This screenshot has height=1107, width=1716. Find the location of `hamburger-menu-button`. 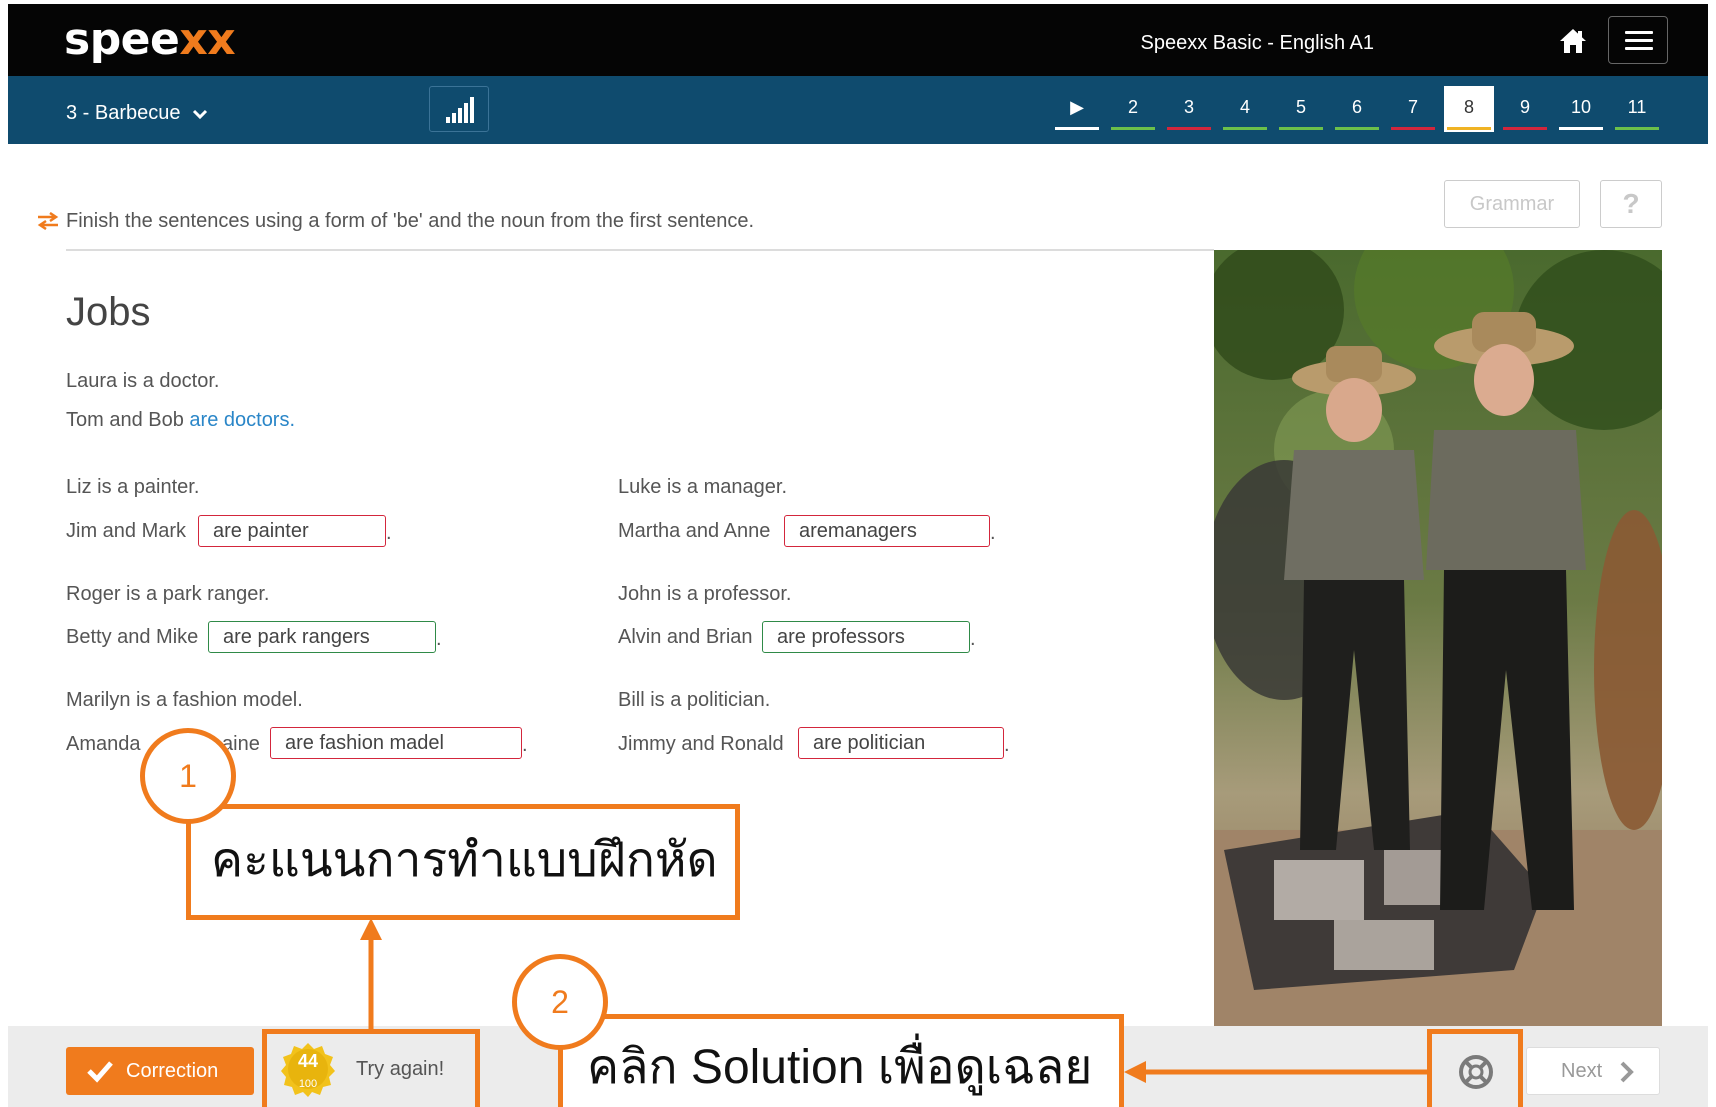

hamburger-menu-button is located at coordinates (1638, 40).